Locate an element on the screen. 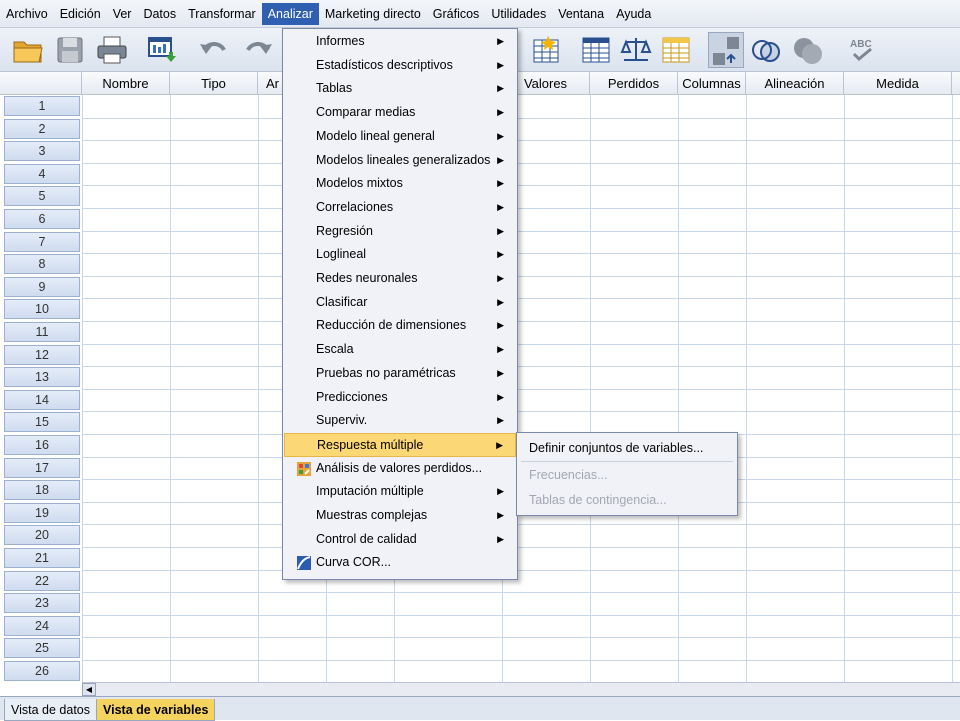 The width and height of the screenshot is (960, 721). weight-cases-icon is located at coordinates (636, 50).